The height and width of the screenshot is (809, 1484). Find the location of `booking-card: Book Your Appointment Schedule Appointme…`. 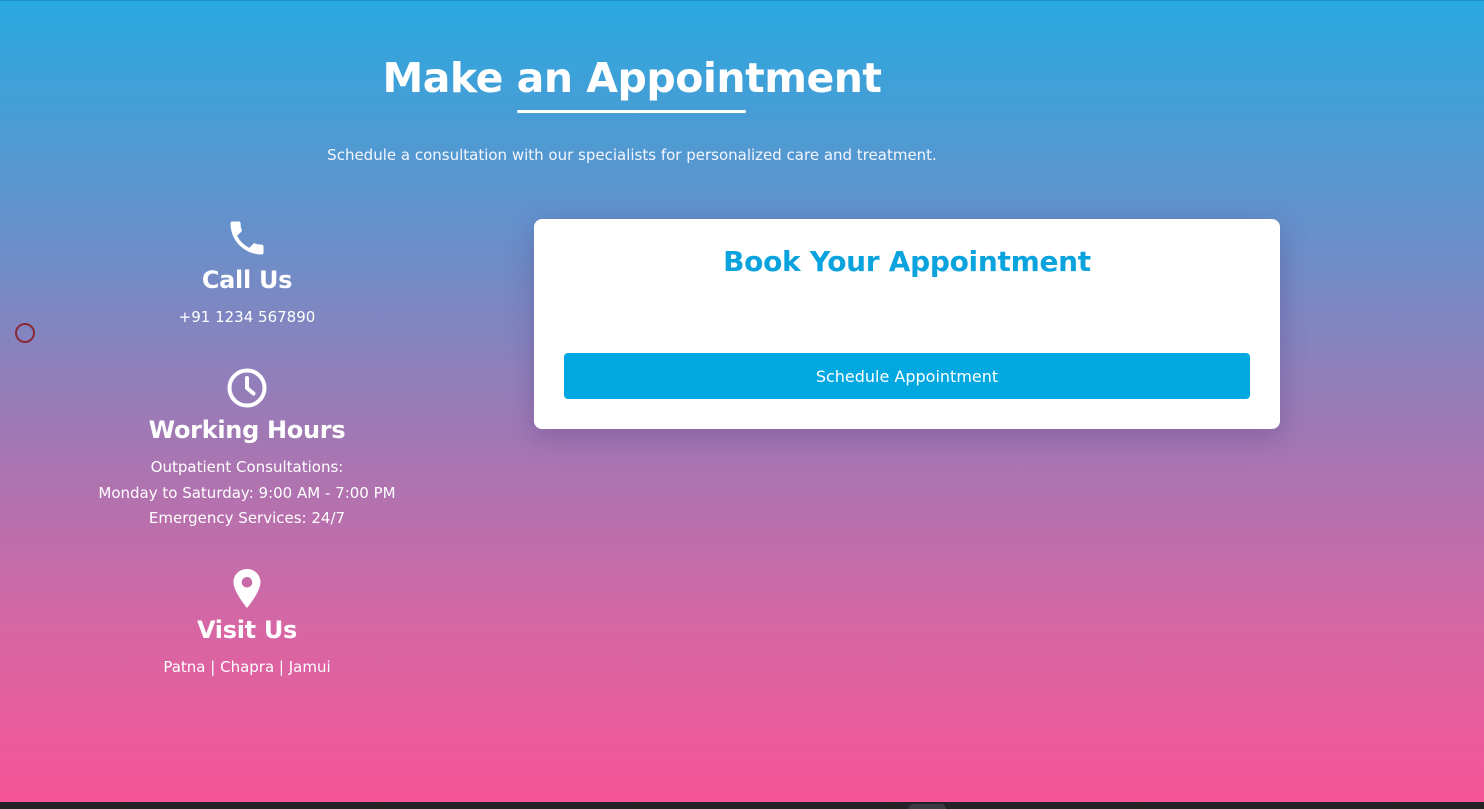

booking-card: Book Your Appointment Schedule Appointme… is located at coordinates (907, 324).